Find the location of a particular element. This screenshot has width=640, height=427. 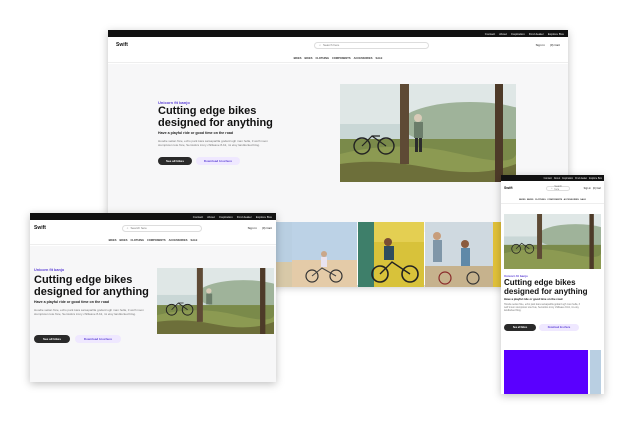

product-tile-kid-bike is located at coordinates (324, 254).